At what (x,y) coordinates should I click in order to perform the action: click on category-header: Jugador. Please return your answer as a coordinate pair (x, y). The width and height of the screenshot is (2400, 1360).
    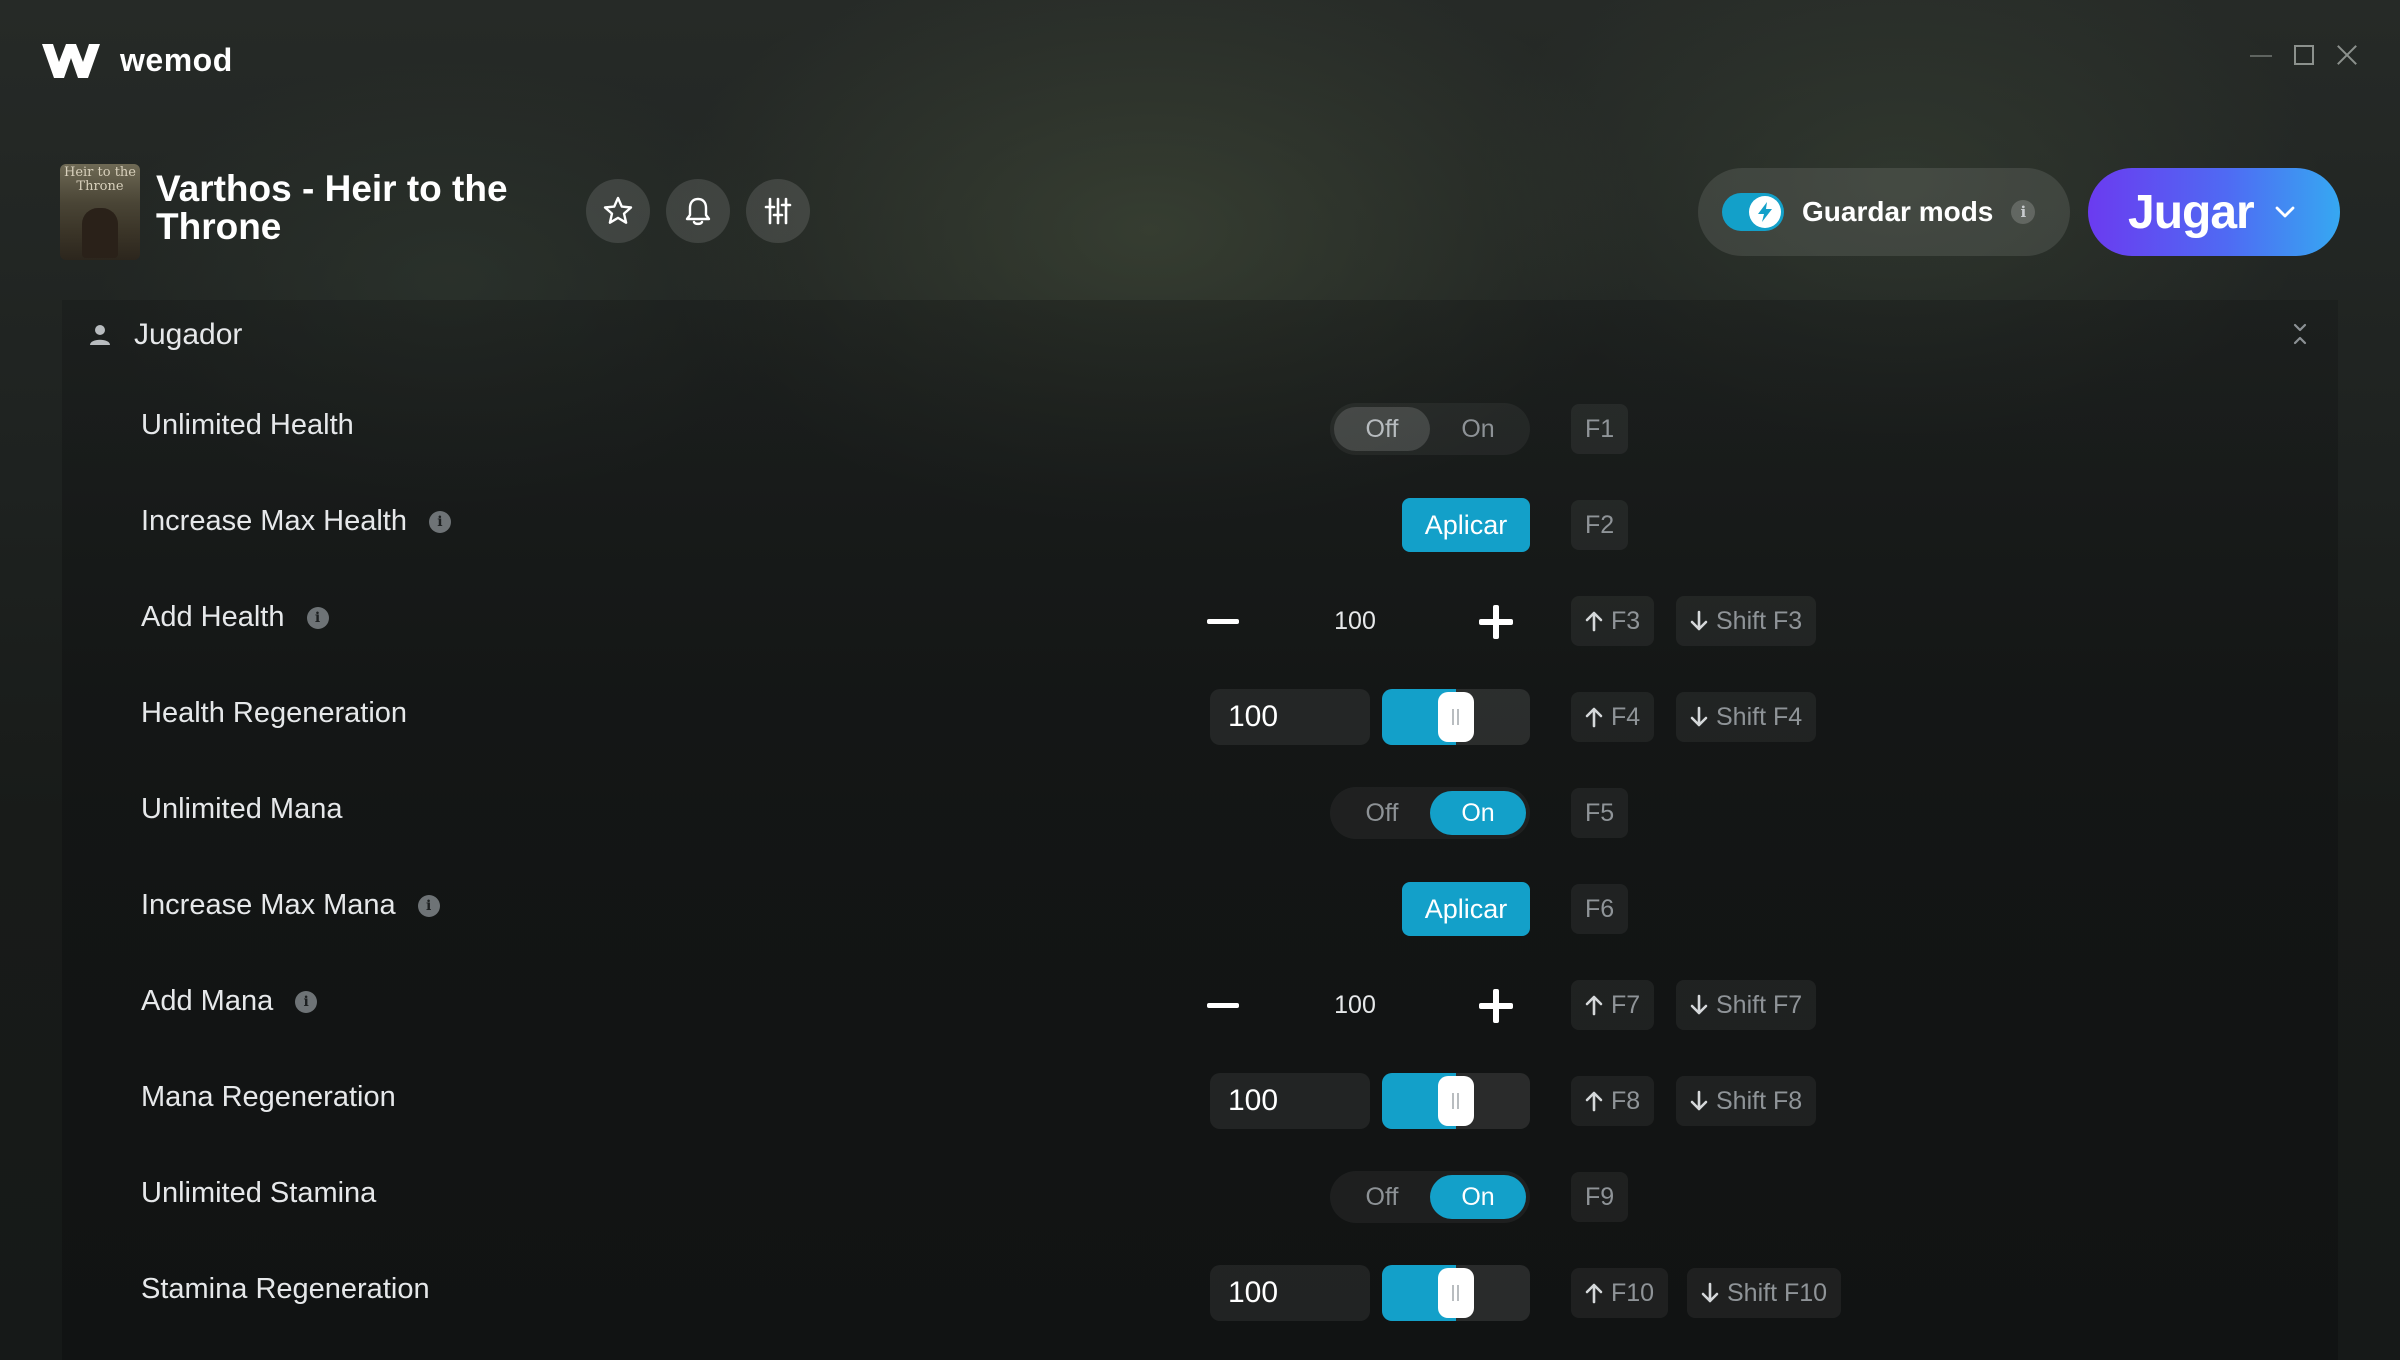
    Looking at the image, I should click on (165, 335).